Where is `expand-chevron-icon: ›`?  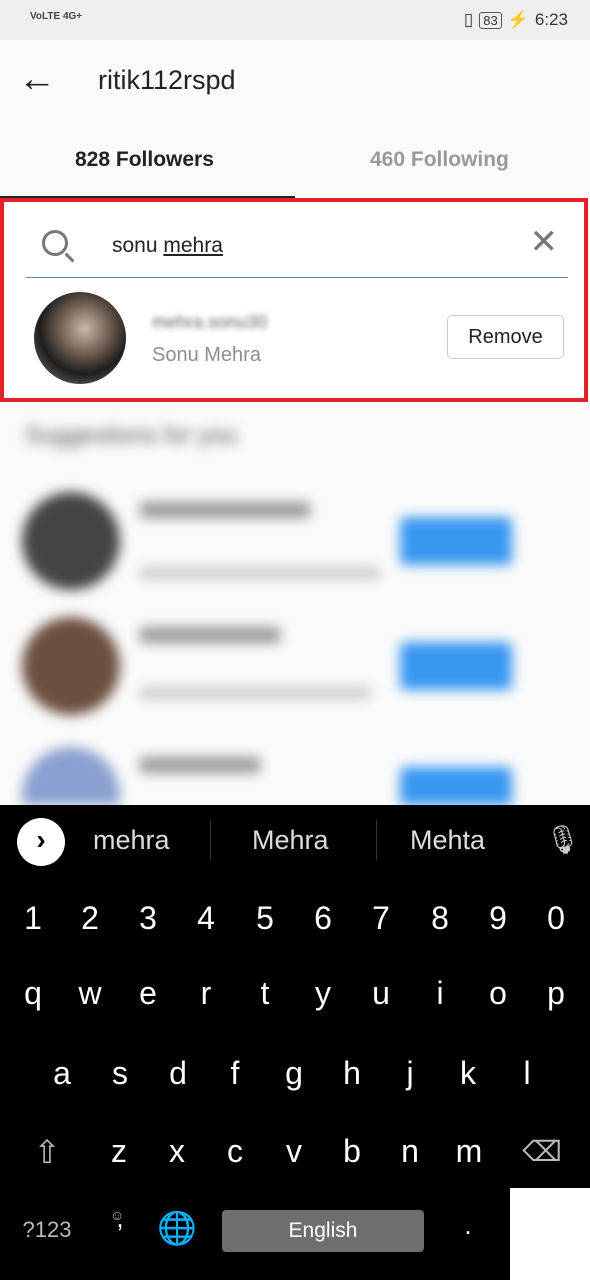 expand-chevron-icon: › is located at coordinates (41, 842).